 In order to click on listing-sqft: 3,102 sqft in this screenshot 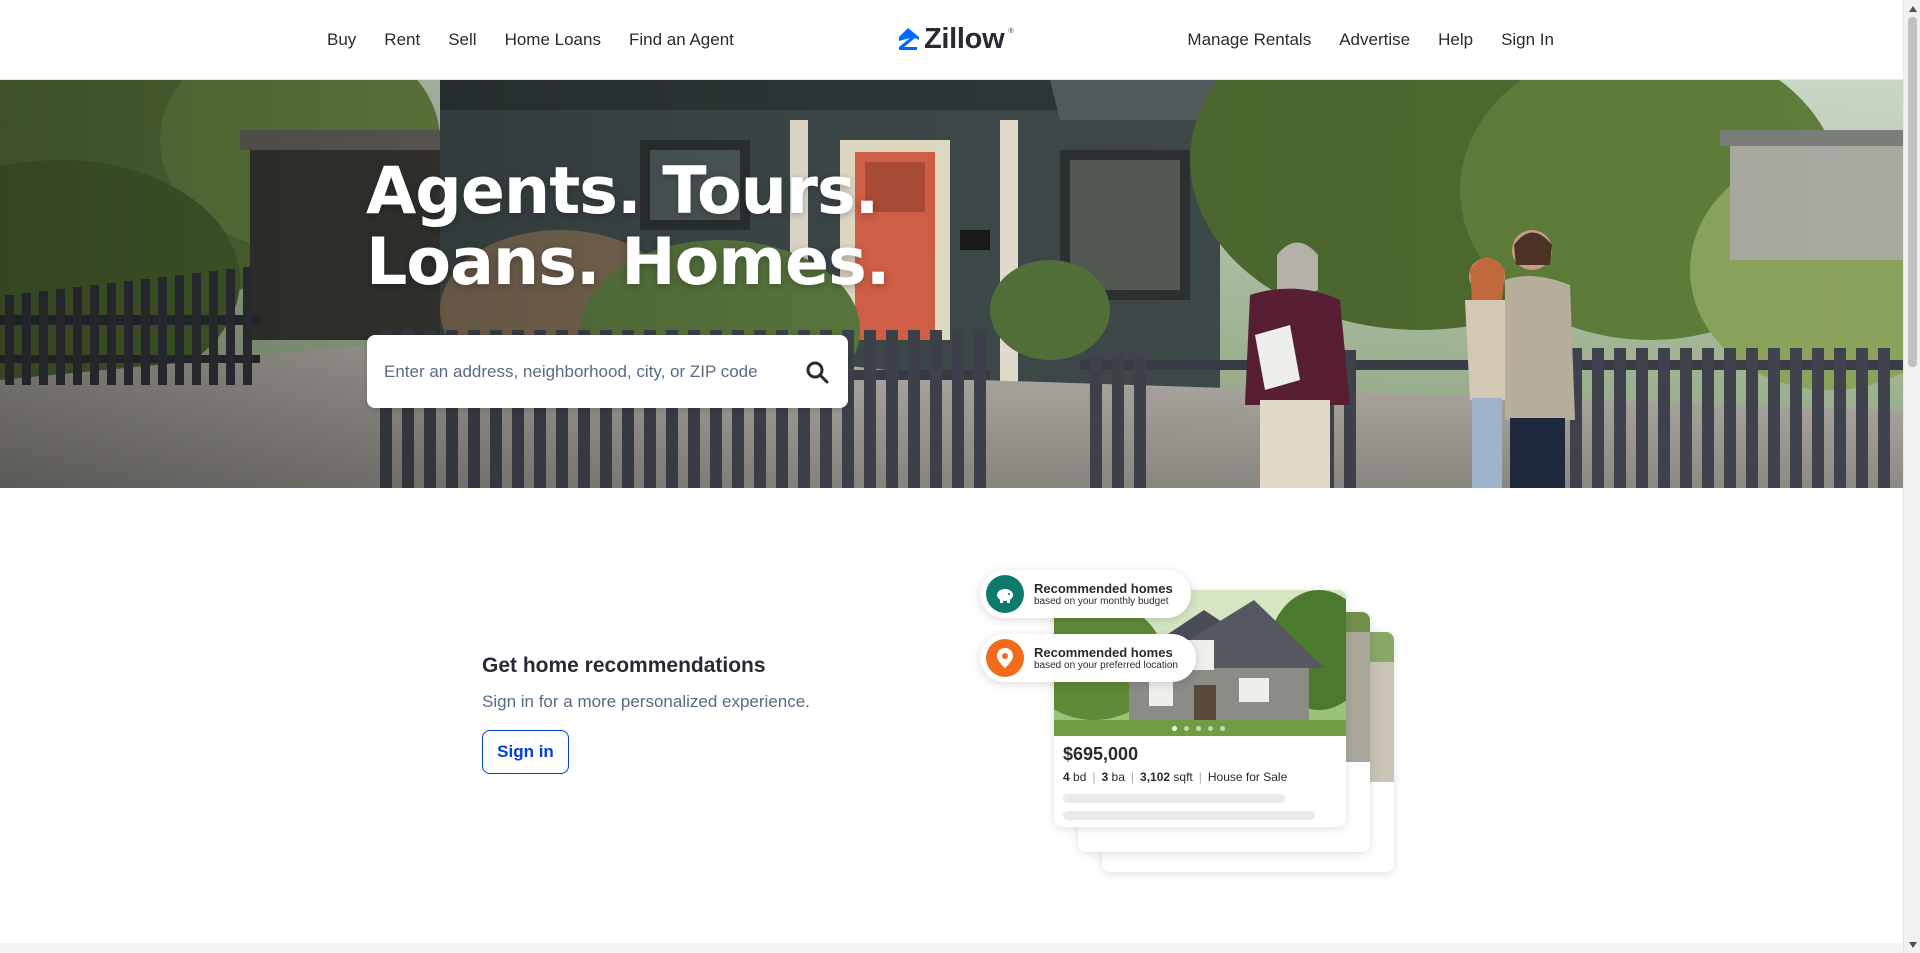, I will do `click(1166, 777)`.